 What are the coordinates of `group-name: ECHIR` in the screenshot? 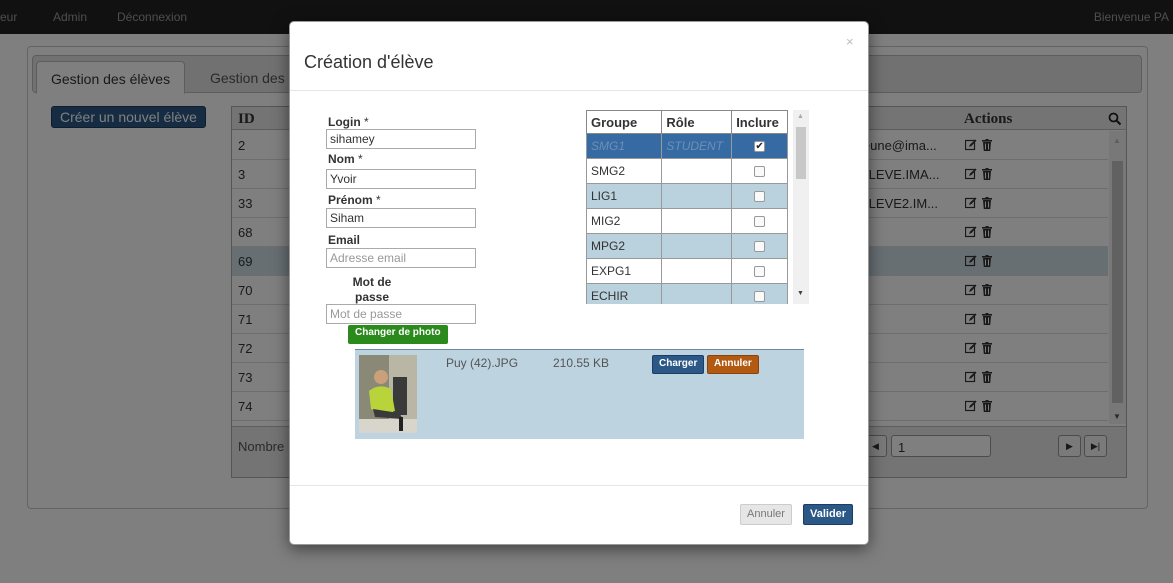 It's located at (624, 293).